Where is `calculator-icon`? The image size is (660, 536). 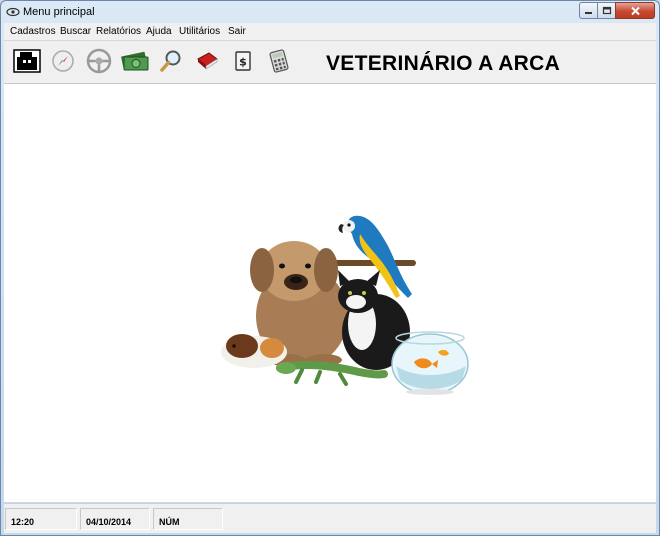
calculator-icon is located at coordinates (279, 61).